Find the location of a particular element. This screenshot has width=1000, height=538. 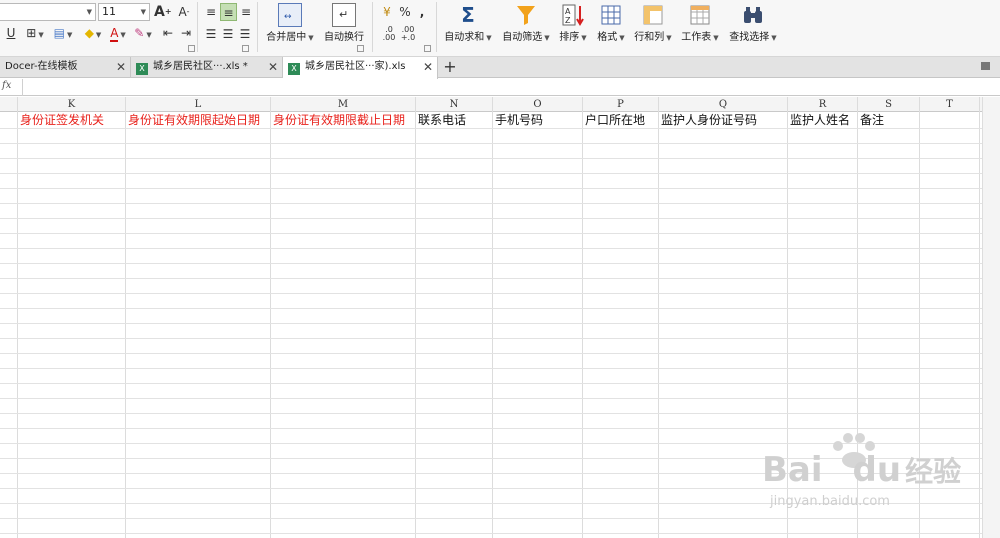

clear-format-button: ✎ ▼ is located at coordinates (143, 33).